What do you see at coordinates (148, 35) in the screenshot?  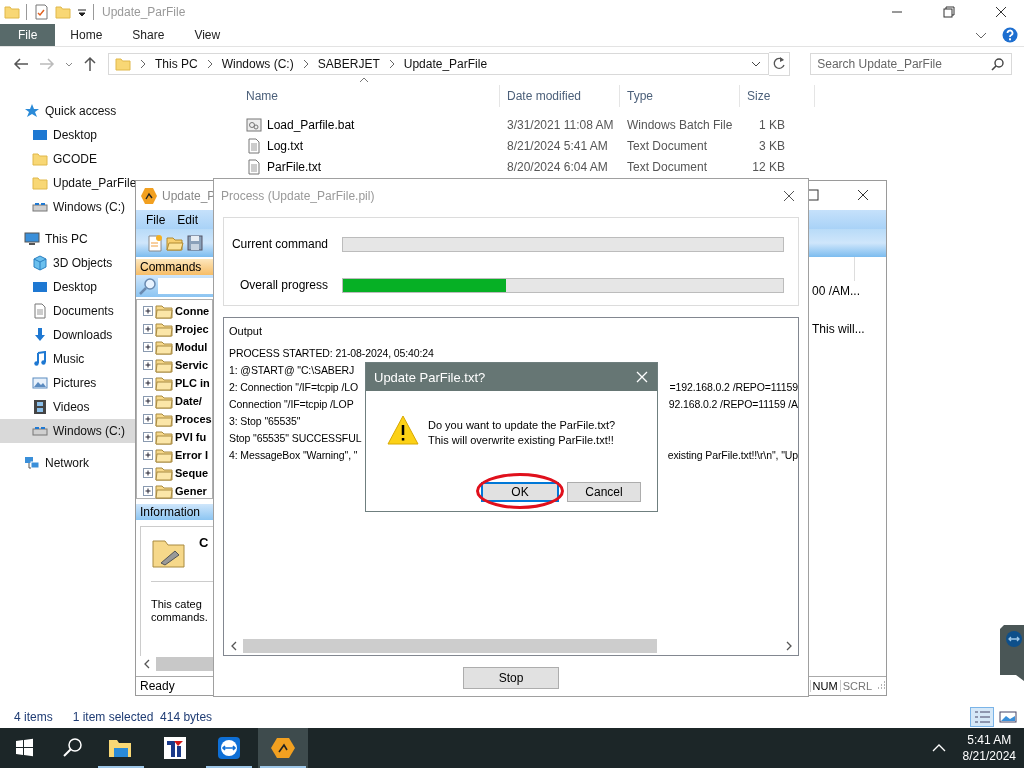 I see `ribbon-tab: Share` at bounding box center [148, 35].